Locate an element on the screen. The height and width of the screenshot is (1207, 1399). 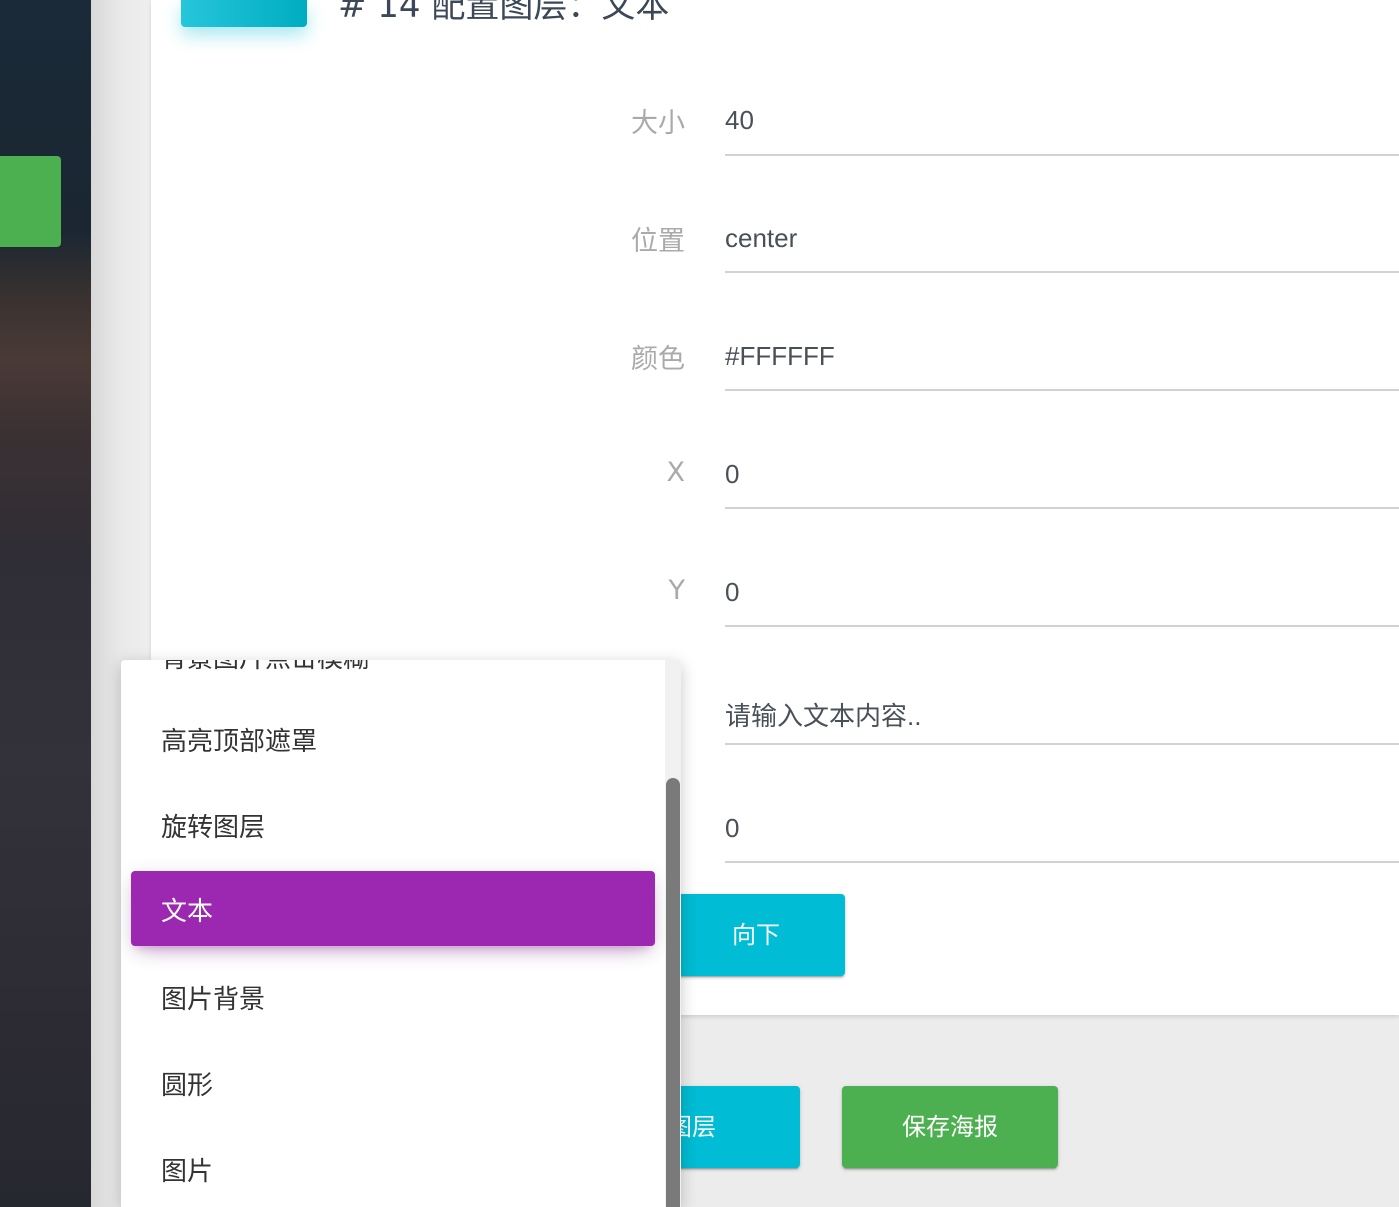
color-input-underline is located at coordinates (1062, 390).